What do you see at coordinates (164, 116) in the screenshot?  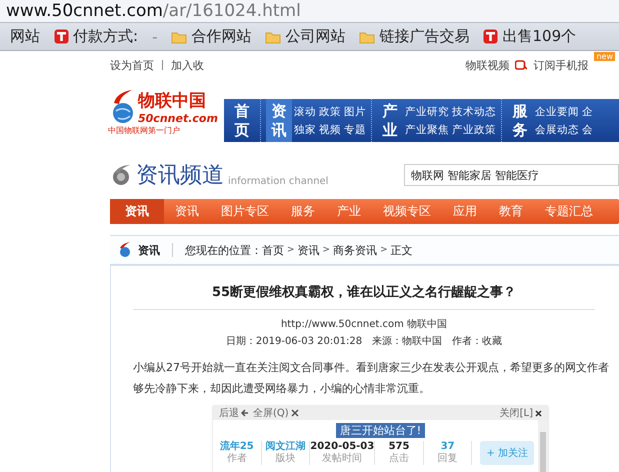 I see `site-logo: 物联中国 50cnnet.com 中国物联网第一门户` at bounding box center [164, 116].